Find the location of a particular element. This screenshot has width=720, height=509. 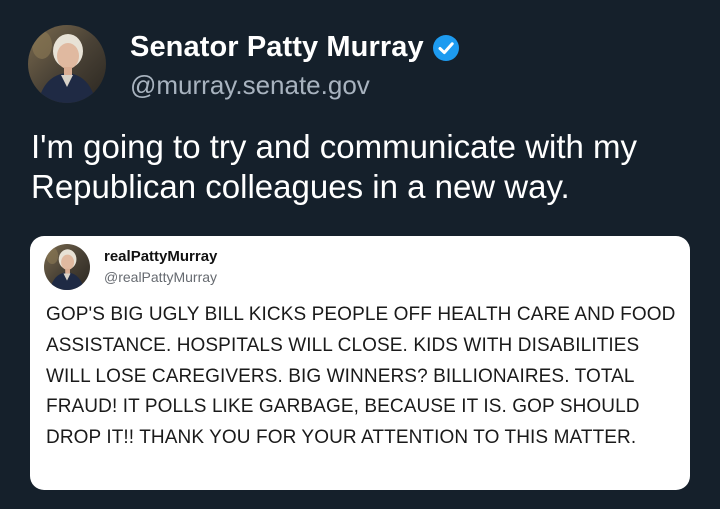

quoted-post-header: realPattyMurray @realPattyMurray is located at coordinates (130, 267).